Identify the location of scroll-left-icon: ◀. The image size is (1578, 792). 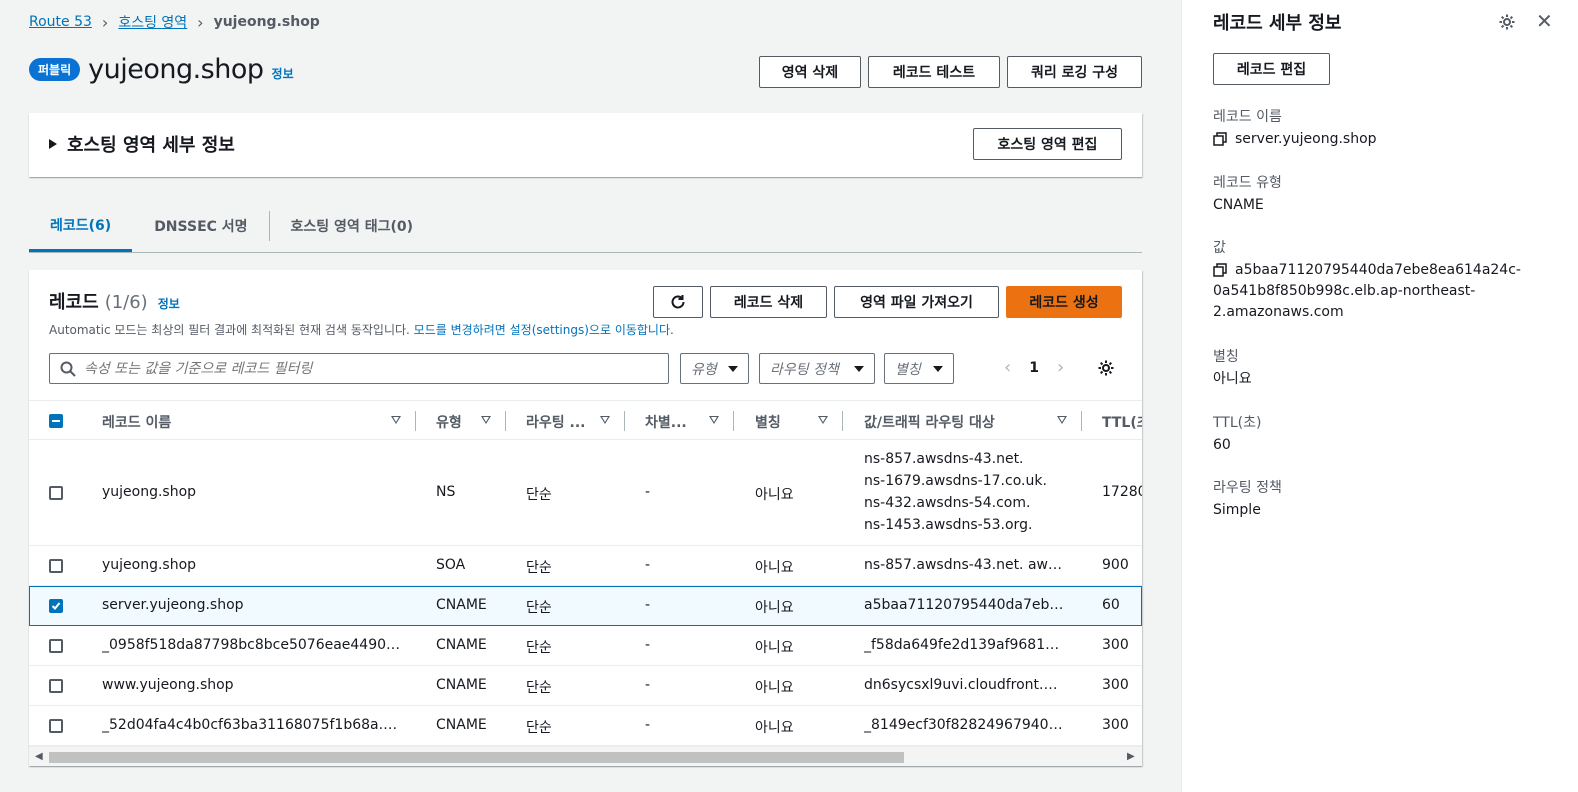
(39, 756).